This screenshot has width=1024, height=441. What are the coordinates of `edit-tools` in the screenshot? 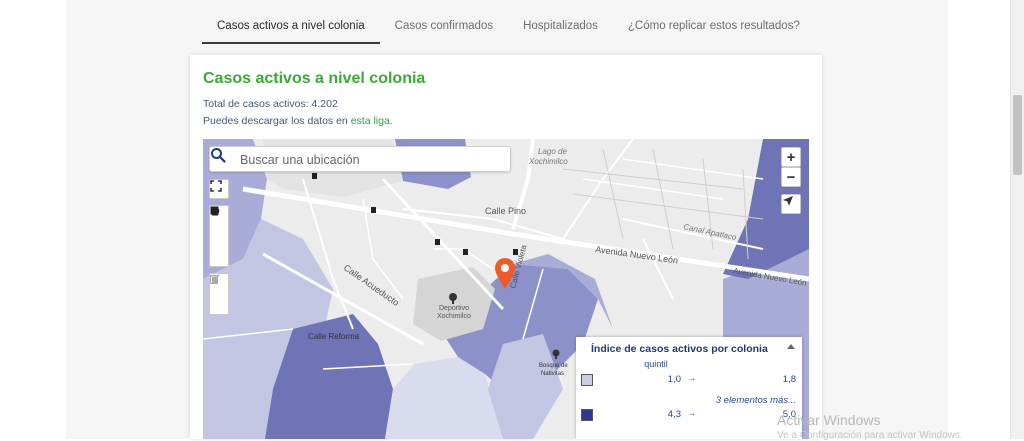 It's located at (219, 294).